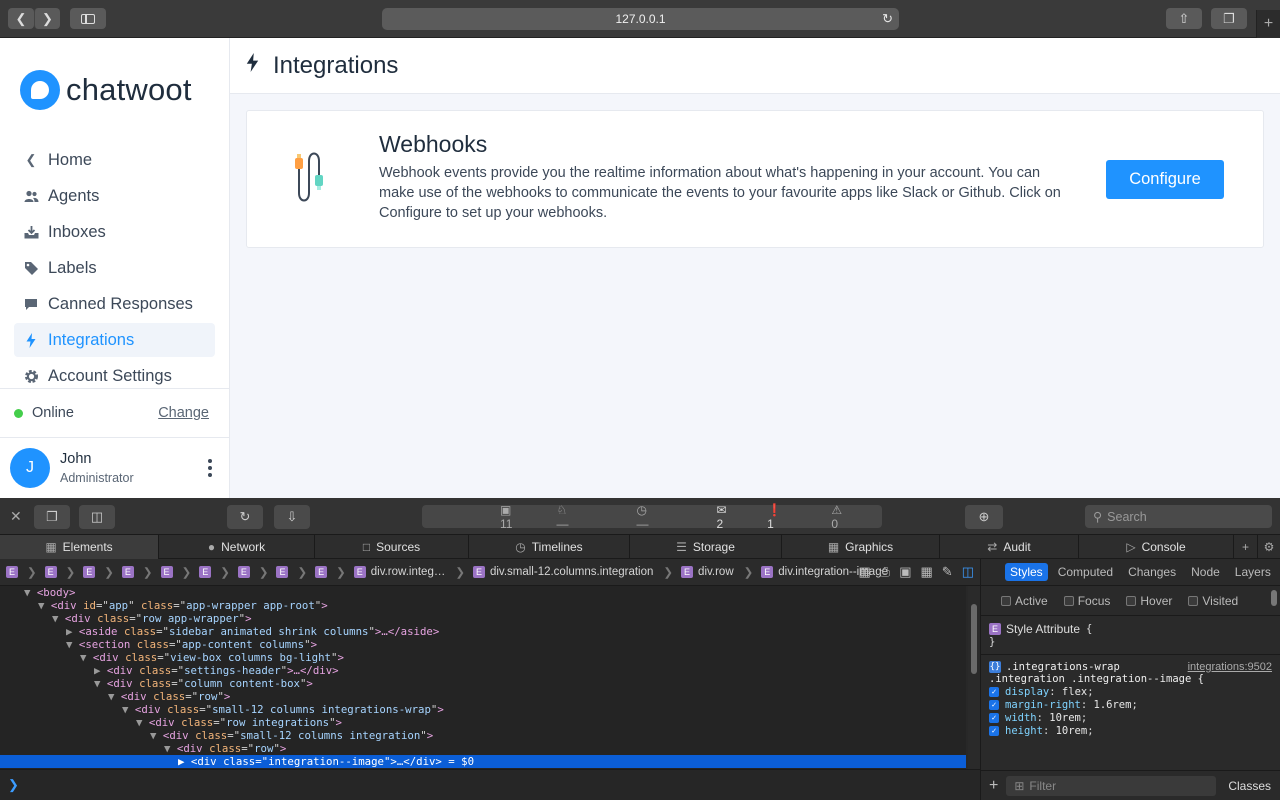 The height and width of the screenshot is (800, 1280). What do you see at coordinates (984, 517) in the screenshot?
I see `element-picker-button: ⊕` at bounding box center [984, 517].